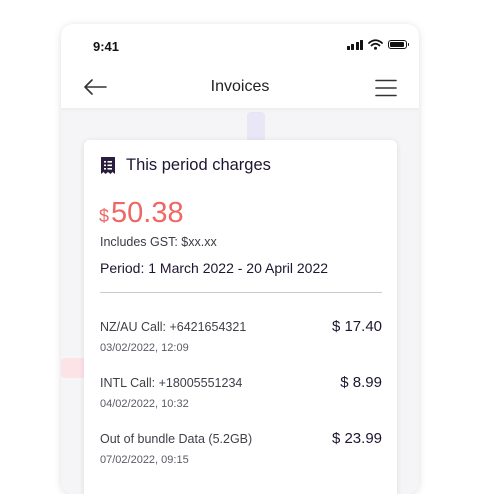 Image resolution: width=480 pixels, height=494 pixels. I want to click on gst-note: Includes GST: $xx.xx, so click(158, 242).